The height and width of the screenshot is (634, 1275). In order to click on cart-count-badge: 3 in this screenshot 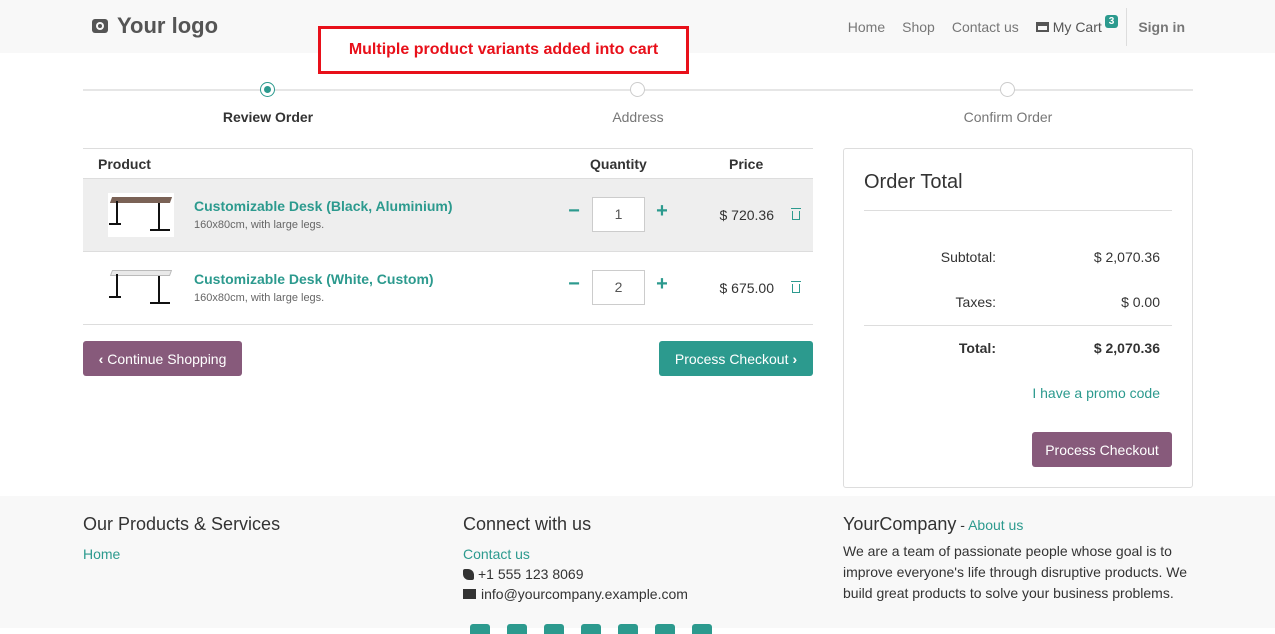, I will do `click(1111, 21)`.